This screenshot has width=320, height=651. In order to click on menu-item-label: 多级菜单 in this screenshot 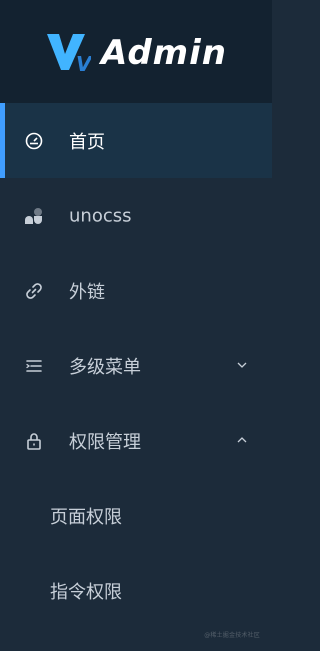, I will do `click(105, 367)`.